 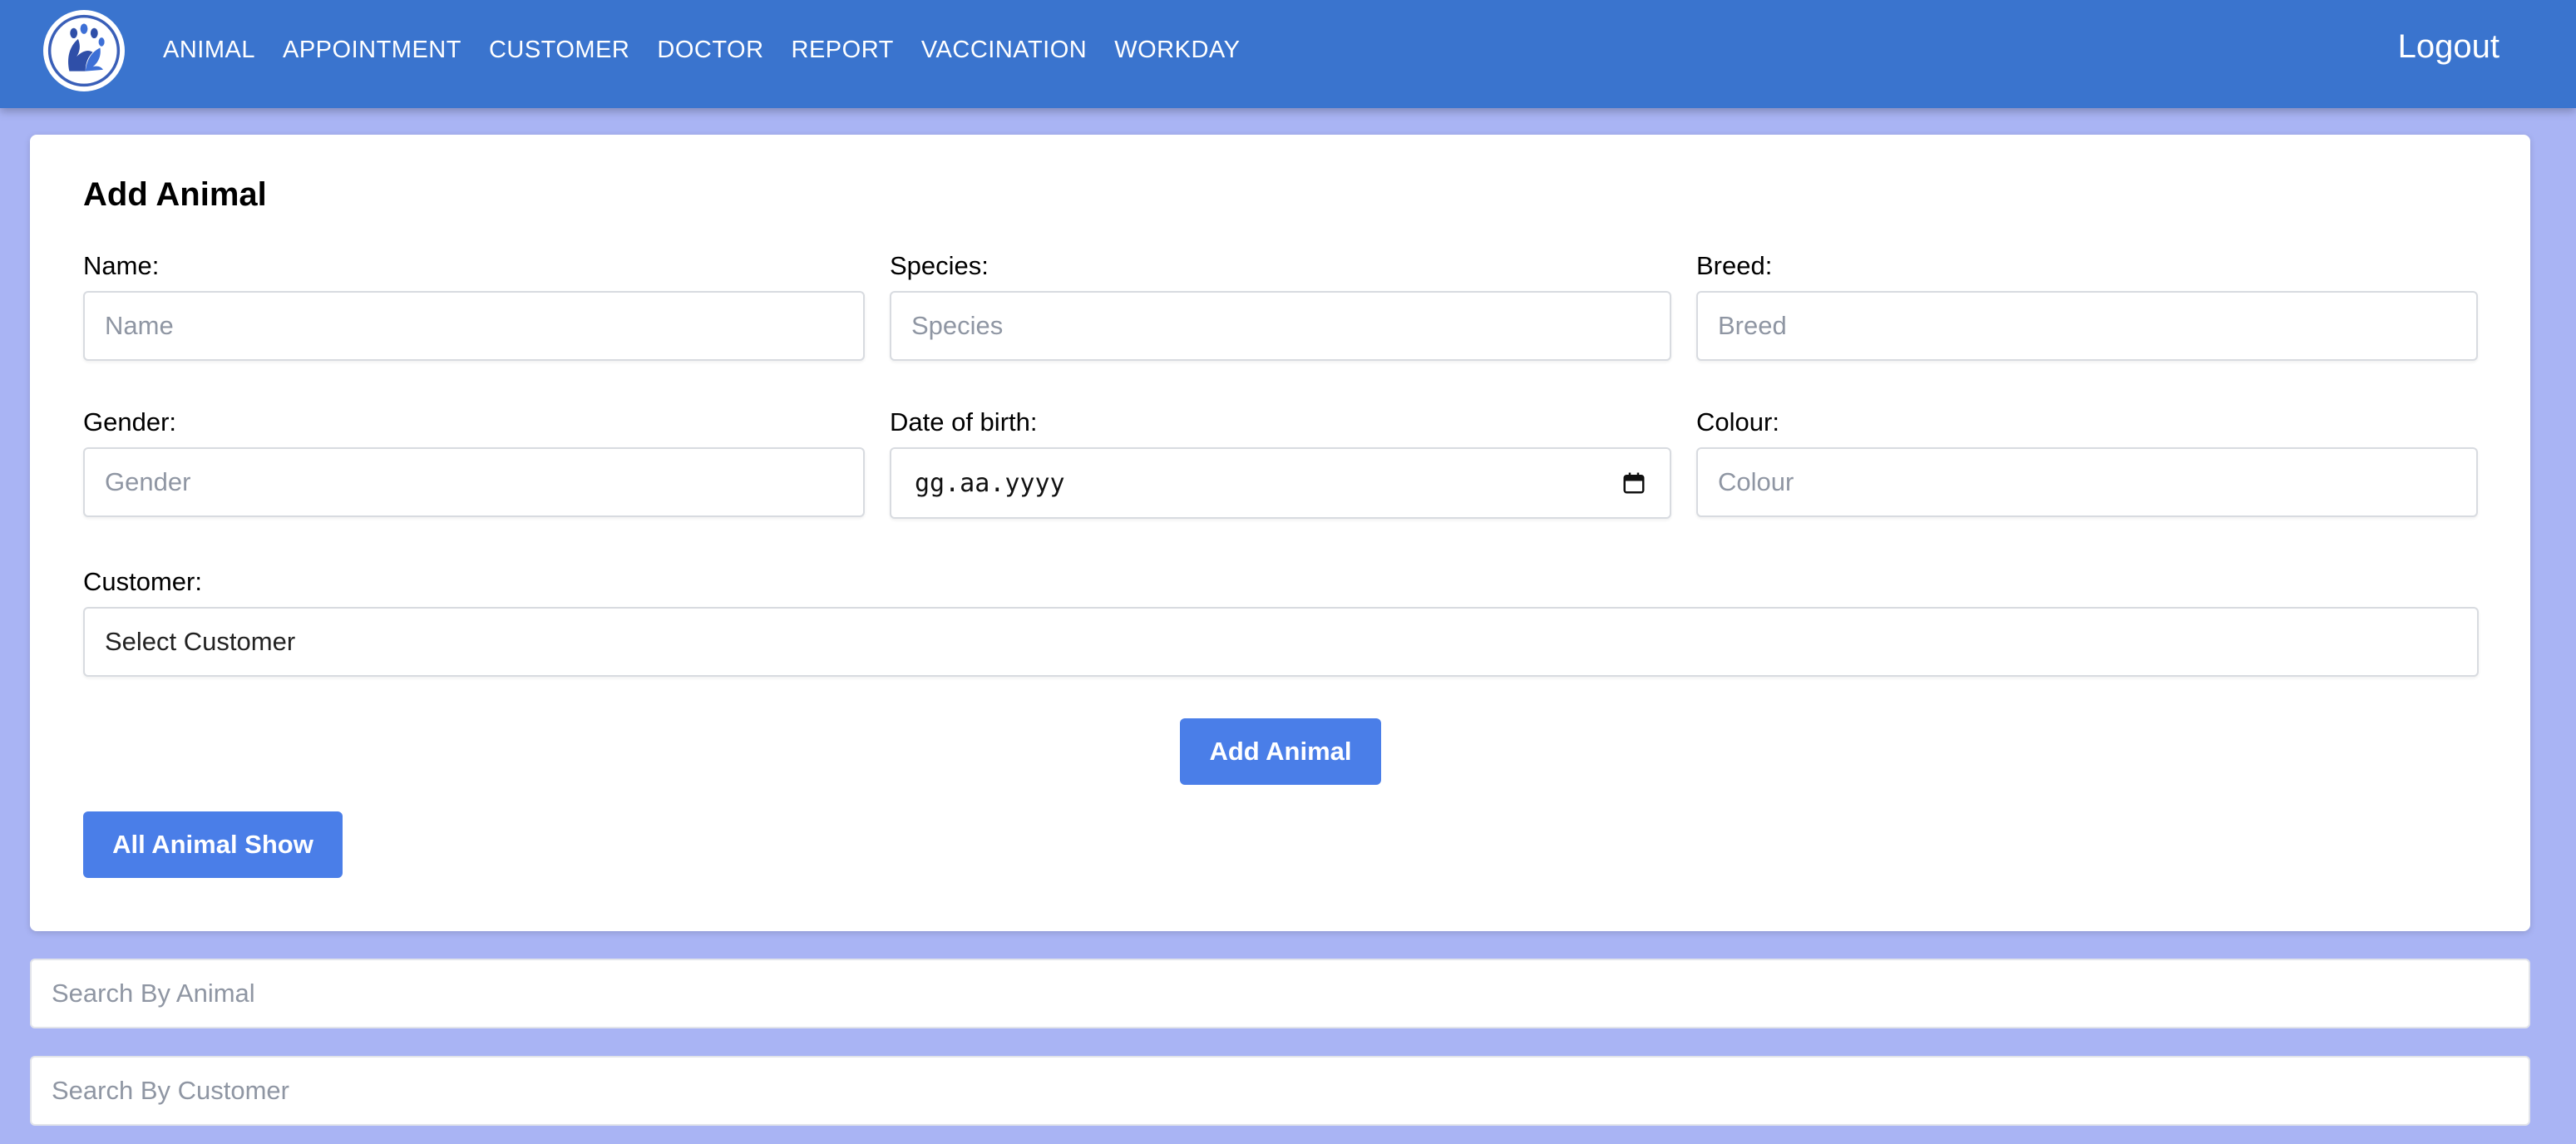 I want to click on customer-field-group: Customer: Select Customer, so click(x=1281, y=622).